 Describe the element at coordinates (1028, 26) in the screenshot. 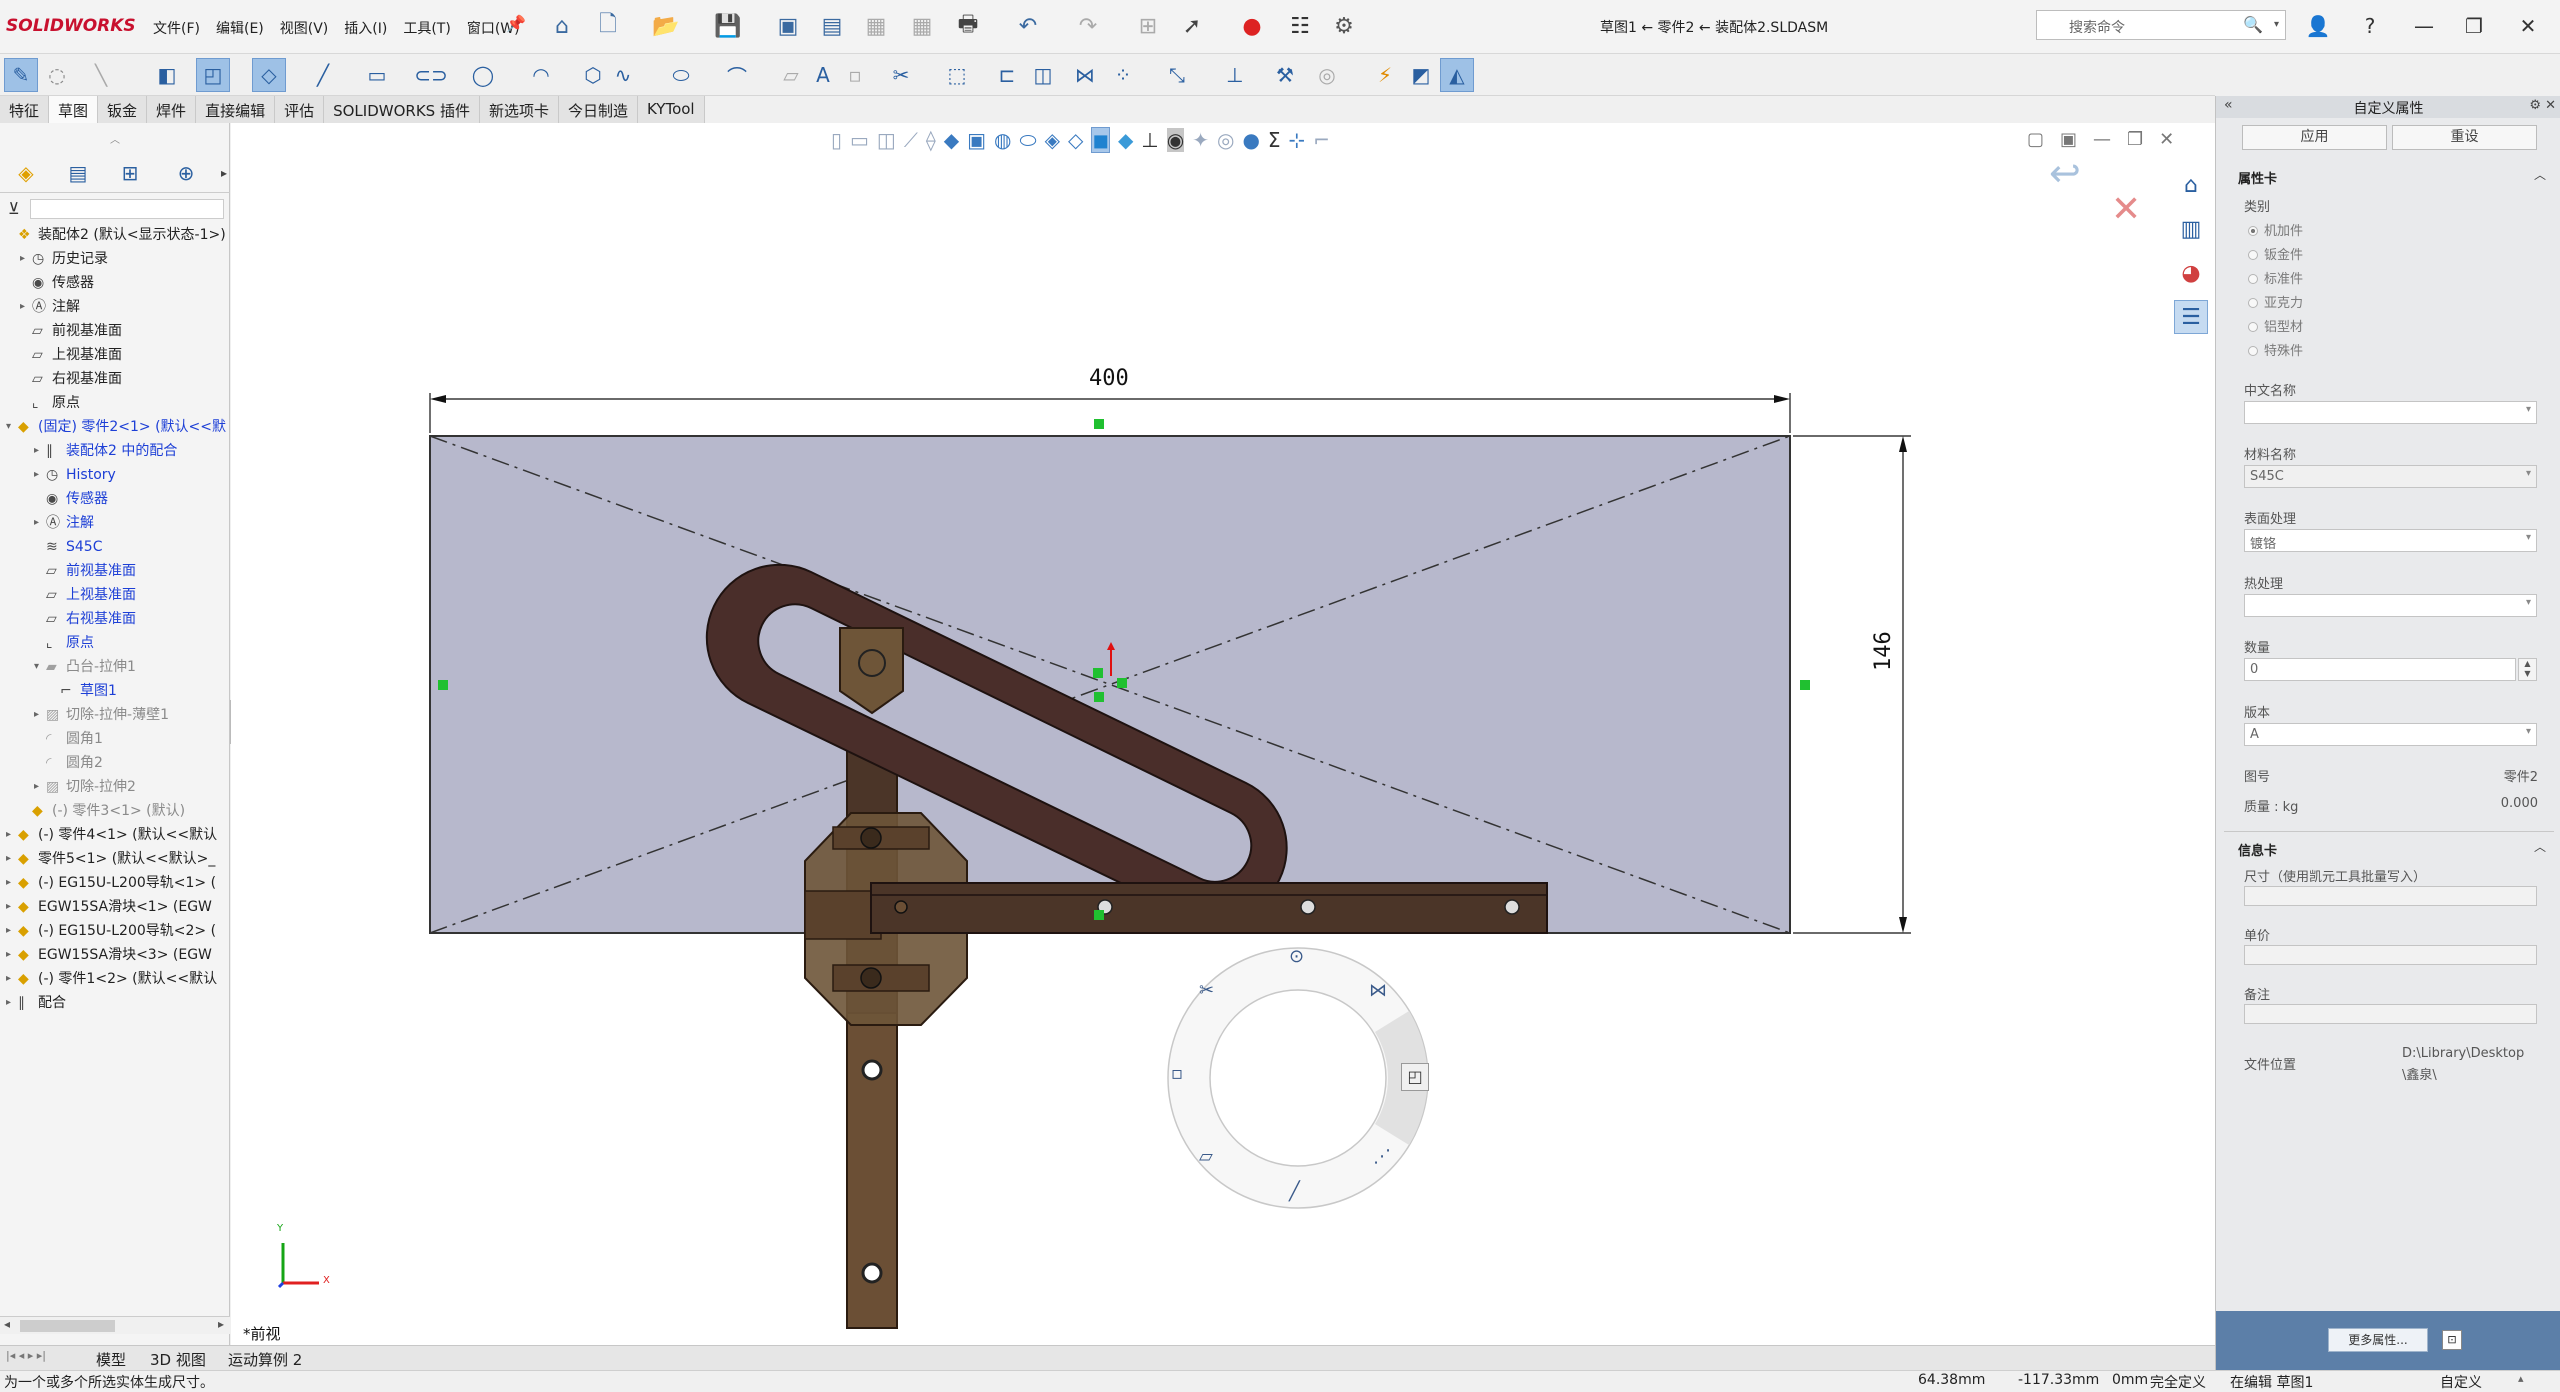

I see `undo-icon: ↶` at that location.